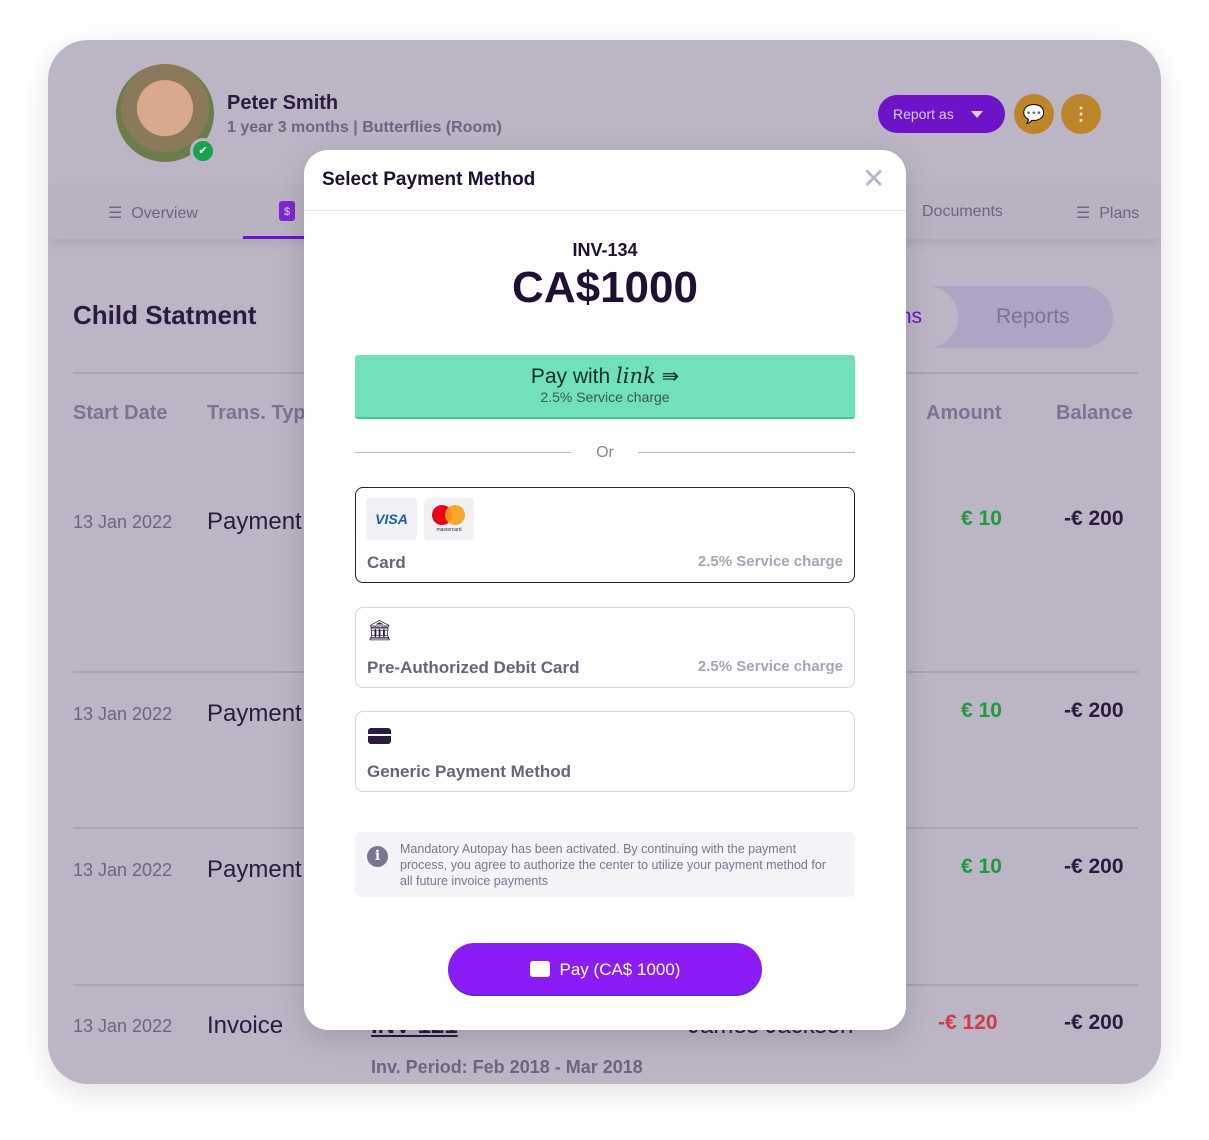 The image size is (1209, 1140). What do you see at coordinates (605, 452) in the screenshot?
I see `or-separator: Or` at bounding box center [605, 452].